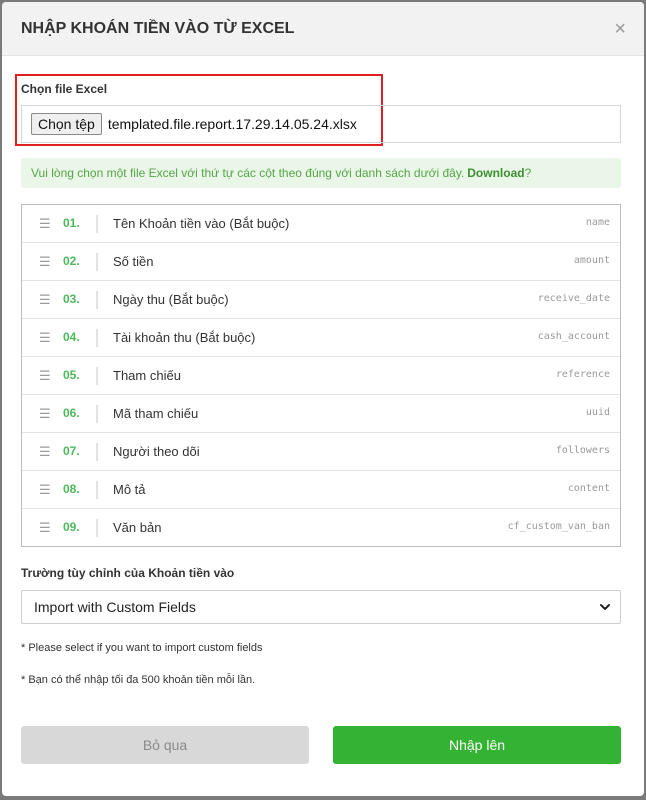 This screenshot has width=646, height=800. I want to click on field-number: 04., so click(71, 337).